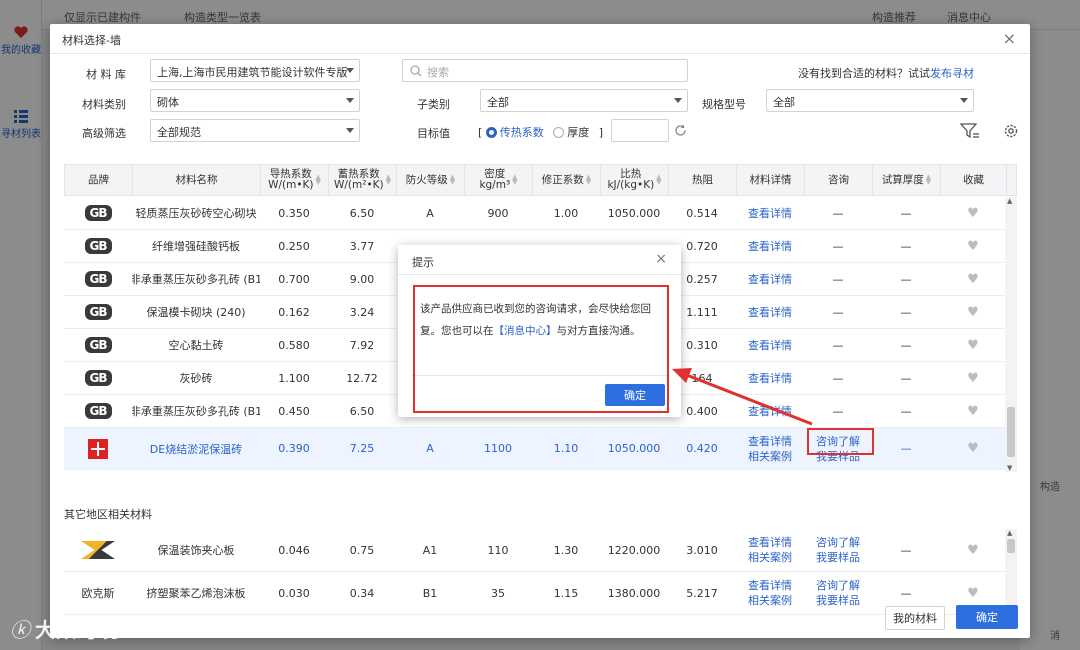 The height and width of the screenshot is (650, 1080). I want to click on watermark: ⓚ 大数跨境, so click(64, 628).